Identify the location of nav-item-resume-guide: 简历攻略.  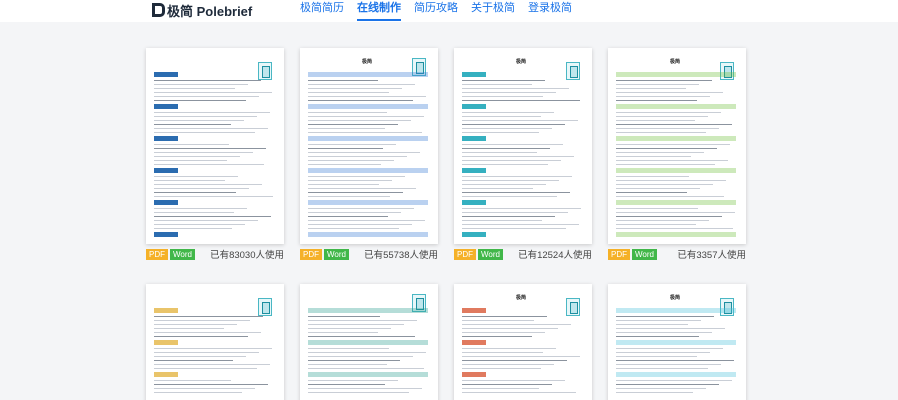
(436, 10).